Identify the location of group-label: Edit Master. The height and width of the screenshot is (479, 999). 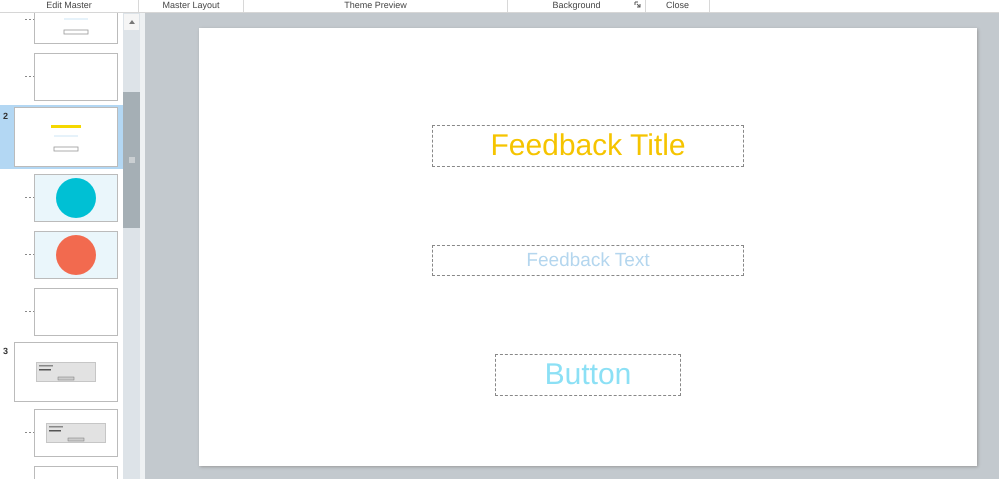
(69, 5).